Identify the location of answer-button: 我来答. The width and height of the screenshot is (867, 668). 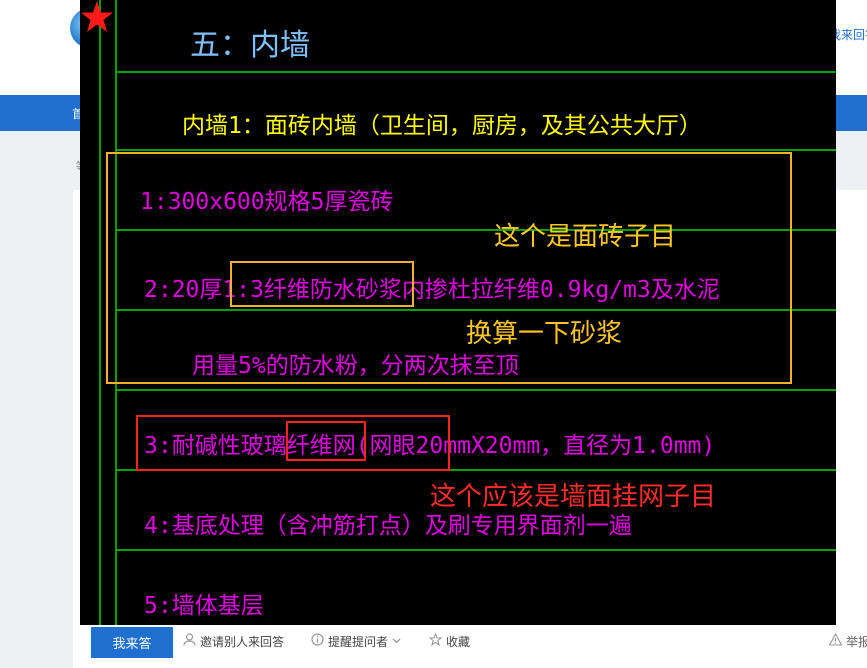
(132, 642).